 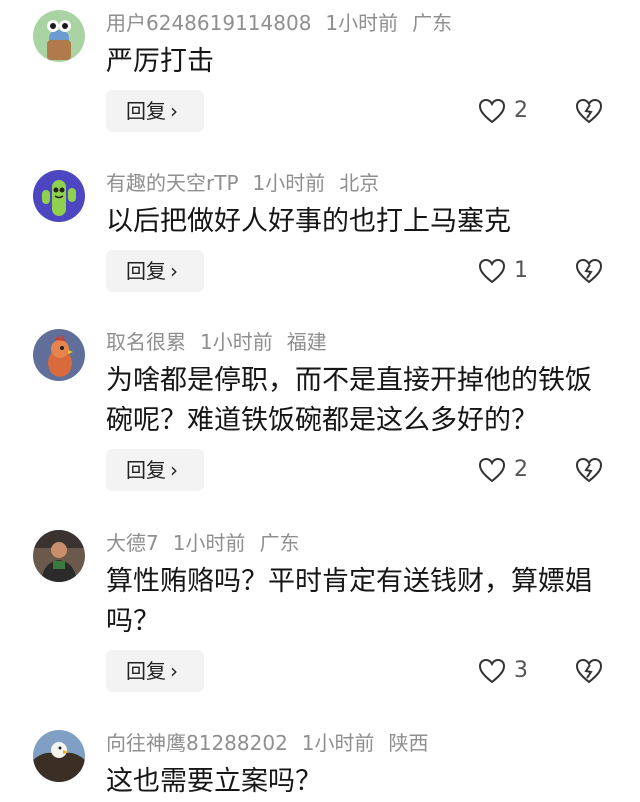 I want to click on location: 陕西, so click(x=408, y=743).